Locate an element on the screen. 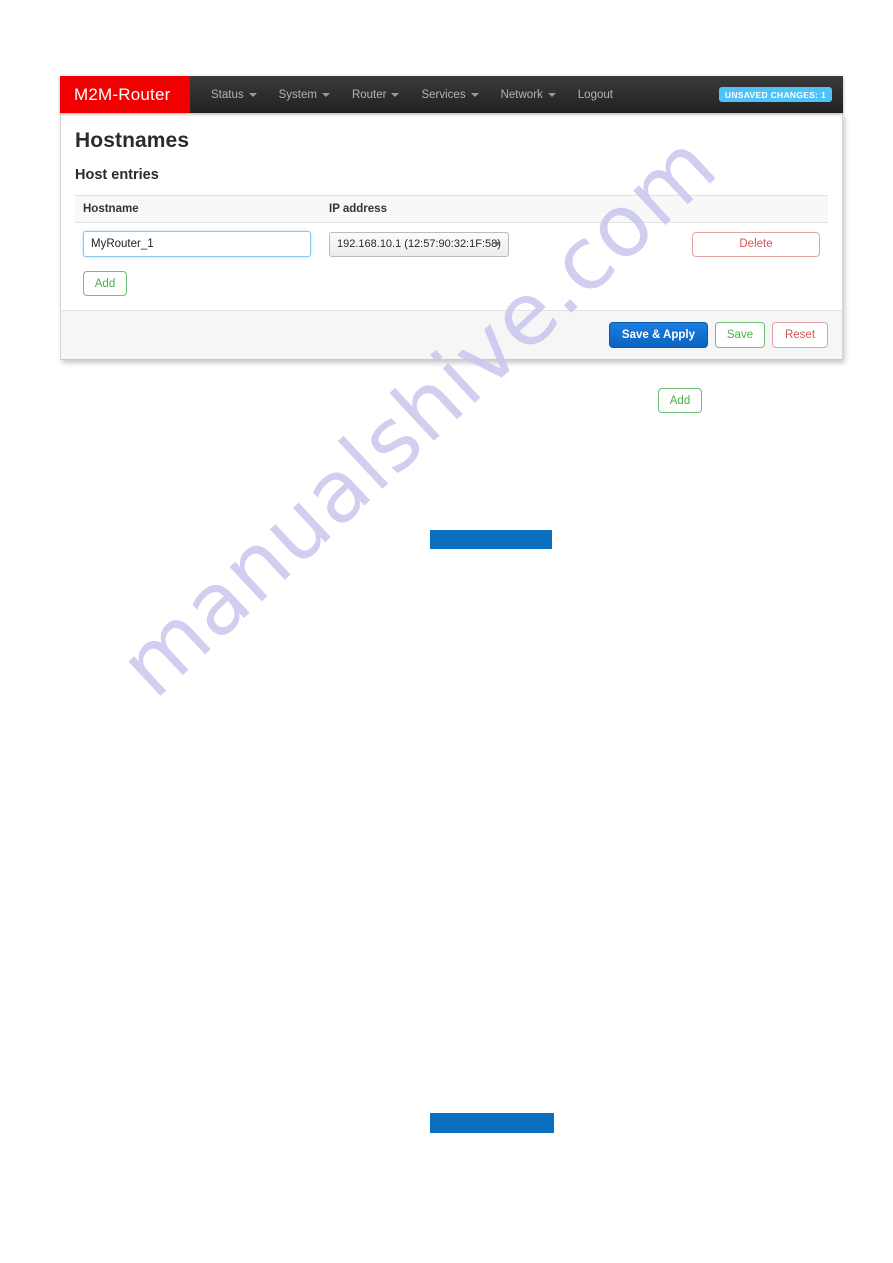  unsaved-changes-badge: UNSAVED CHANGES: 1 is located at coordinates (775, 94).